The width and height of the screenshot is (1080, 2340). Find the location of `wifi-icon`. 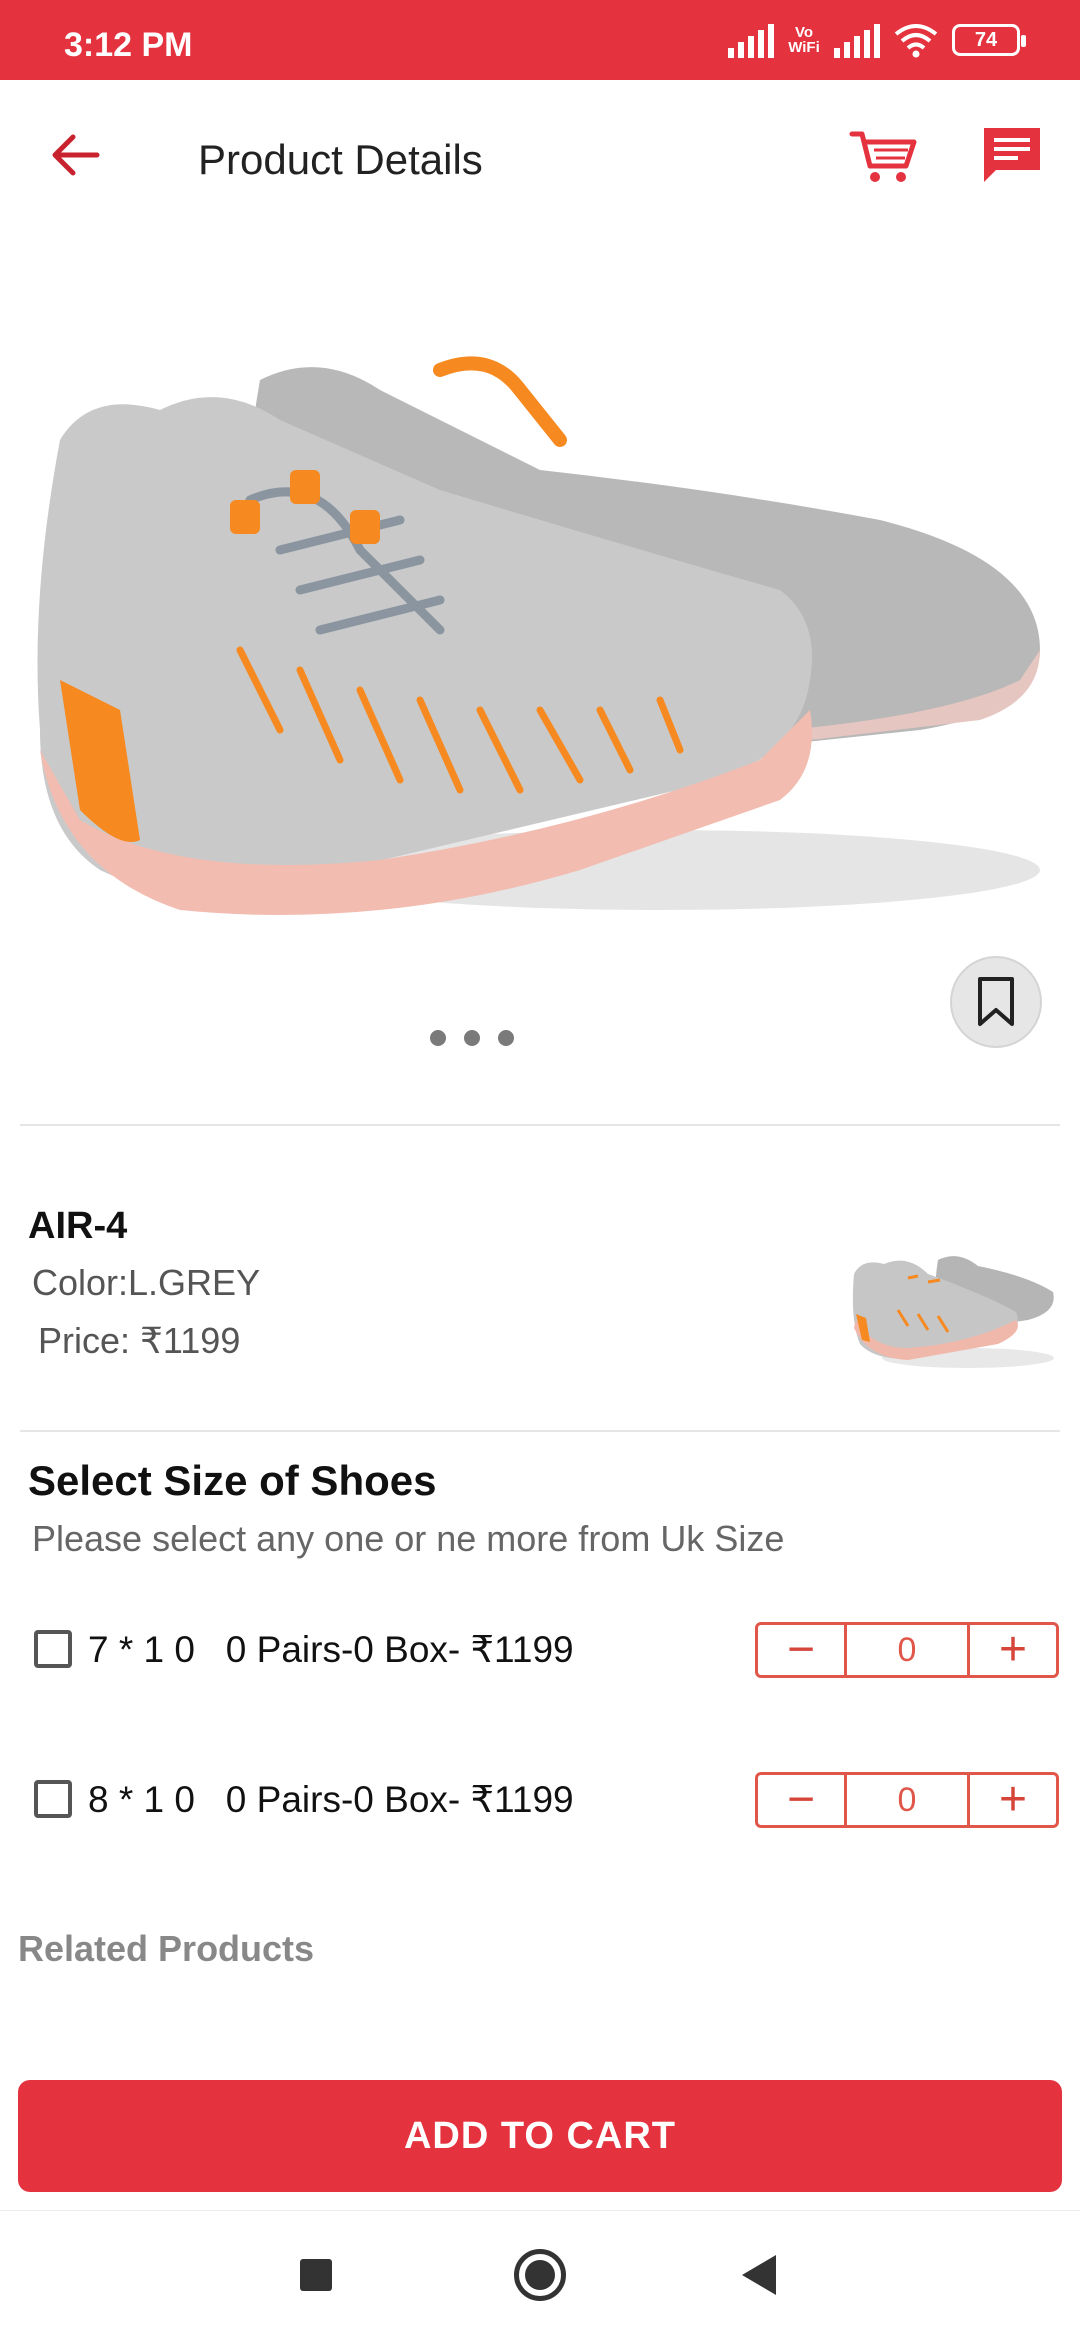

wifi-icon is located at coordinates (916, 41).